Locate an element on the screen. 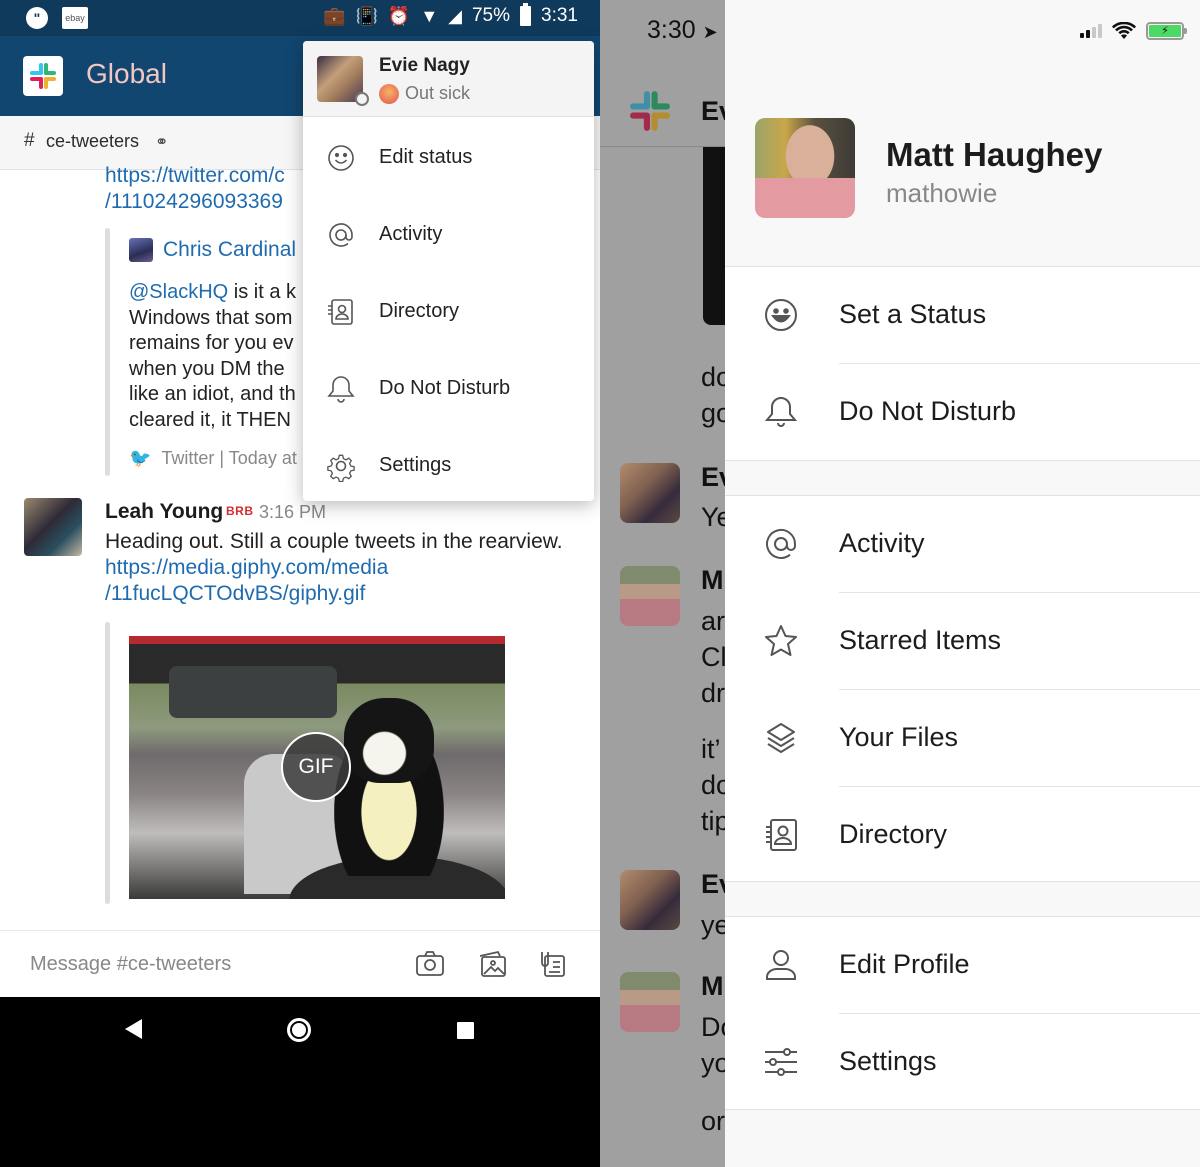  status-time: 3:31 is located at coordinates (559, 15).